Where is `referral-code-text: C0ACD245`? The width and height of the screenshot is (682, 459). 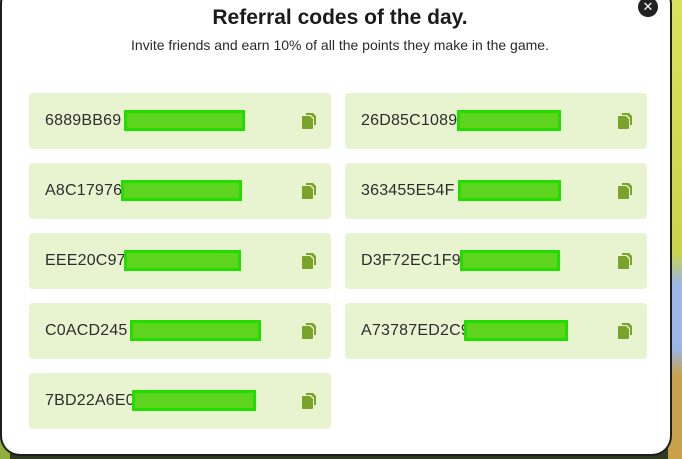
referral-code-text: C0ACD245 is located at coordinates (86, 330).